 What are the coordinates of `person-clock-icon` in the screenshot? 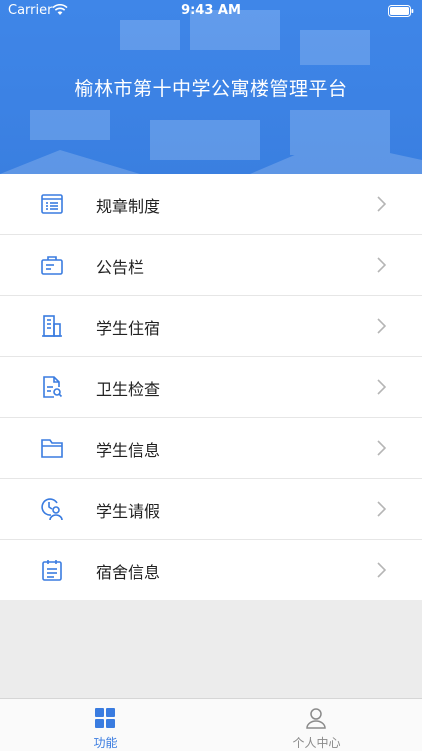 It's located at (52, 509).